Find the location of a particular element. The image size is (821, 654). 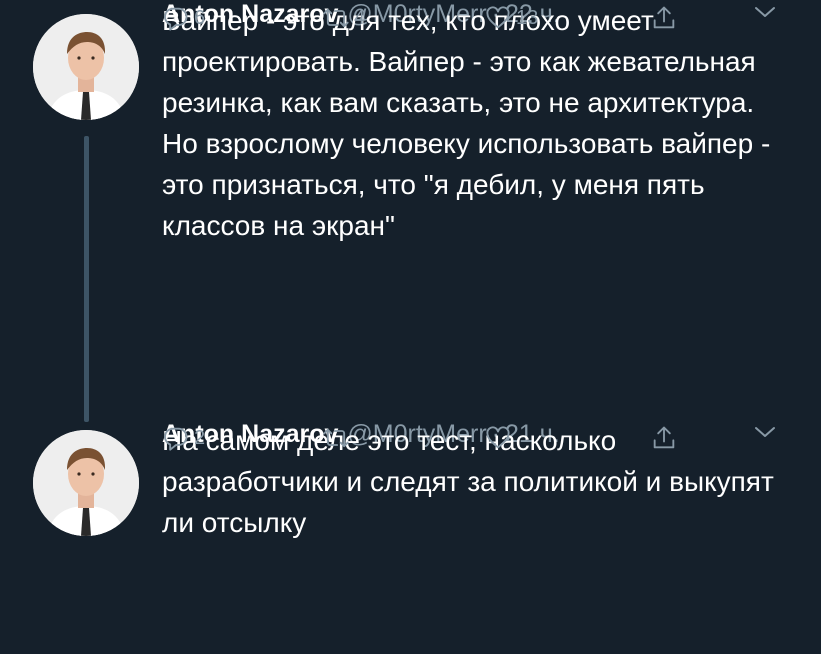

action-bar: 2 is located at coordinates (432, 438).